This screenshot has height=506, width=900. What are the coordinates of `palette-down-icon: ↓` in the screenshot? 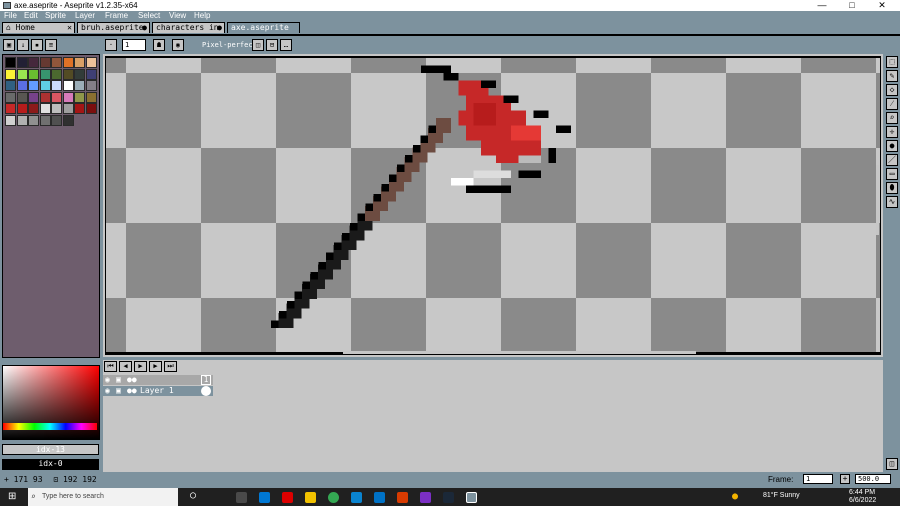 It's located at (23, 45).